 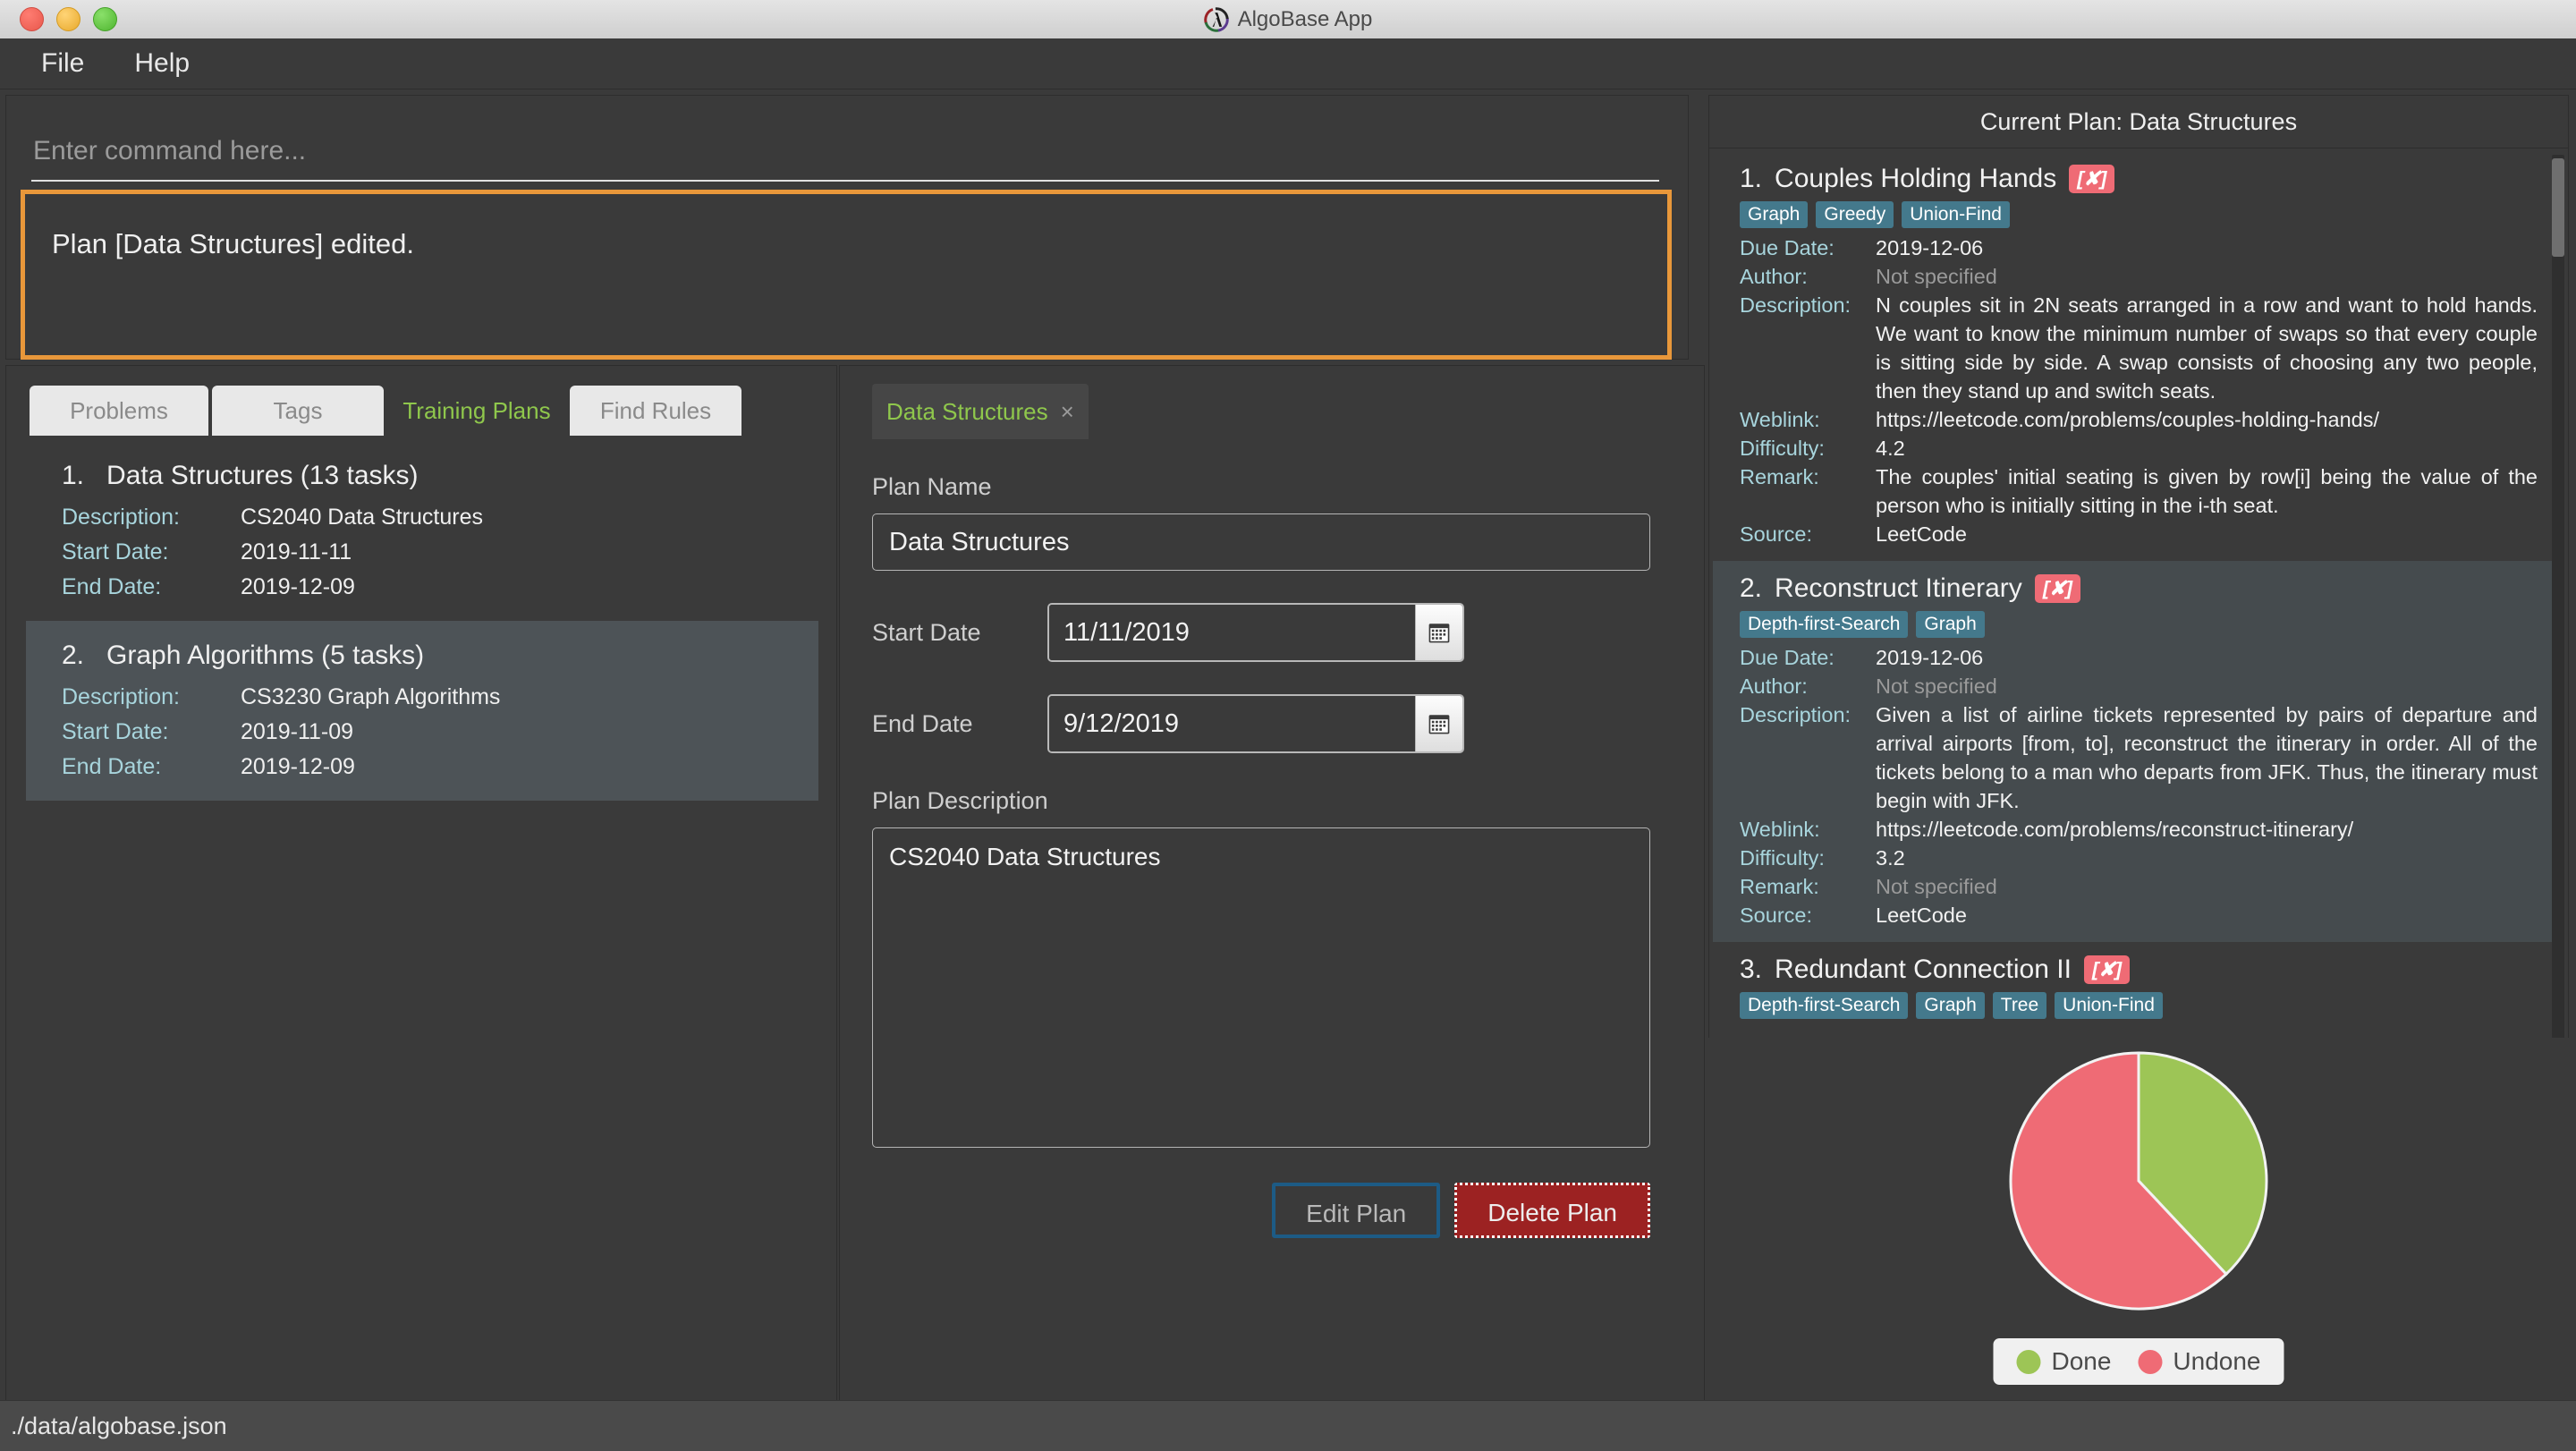 I want to click on start-date-label: Start Date, so click(x=926, y=632).